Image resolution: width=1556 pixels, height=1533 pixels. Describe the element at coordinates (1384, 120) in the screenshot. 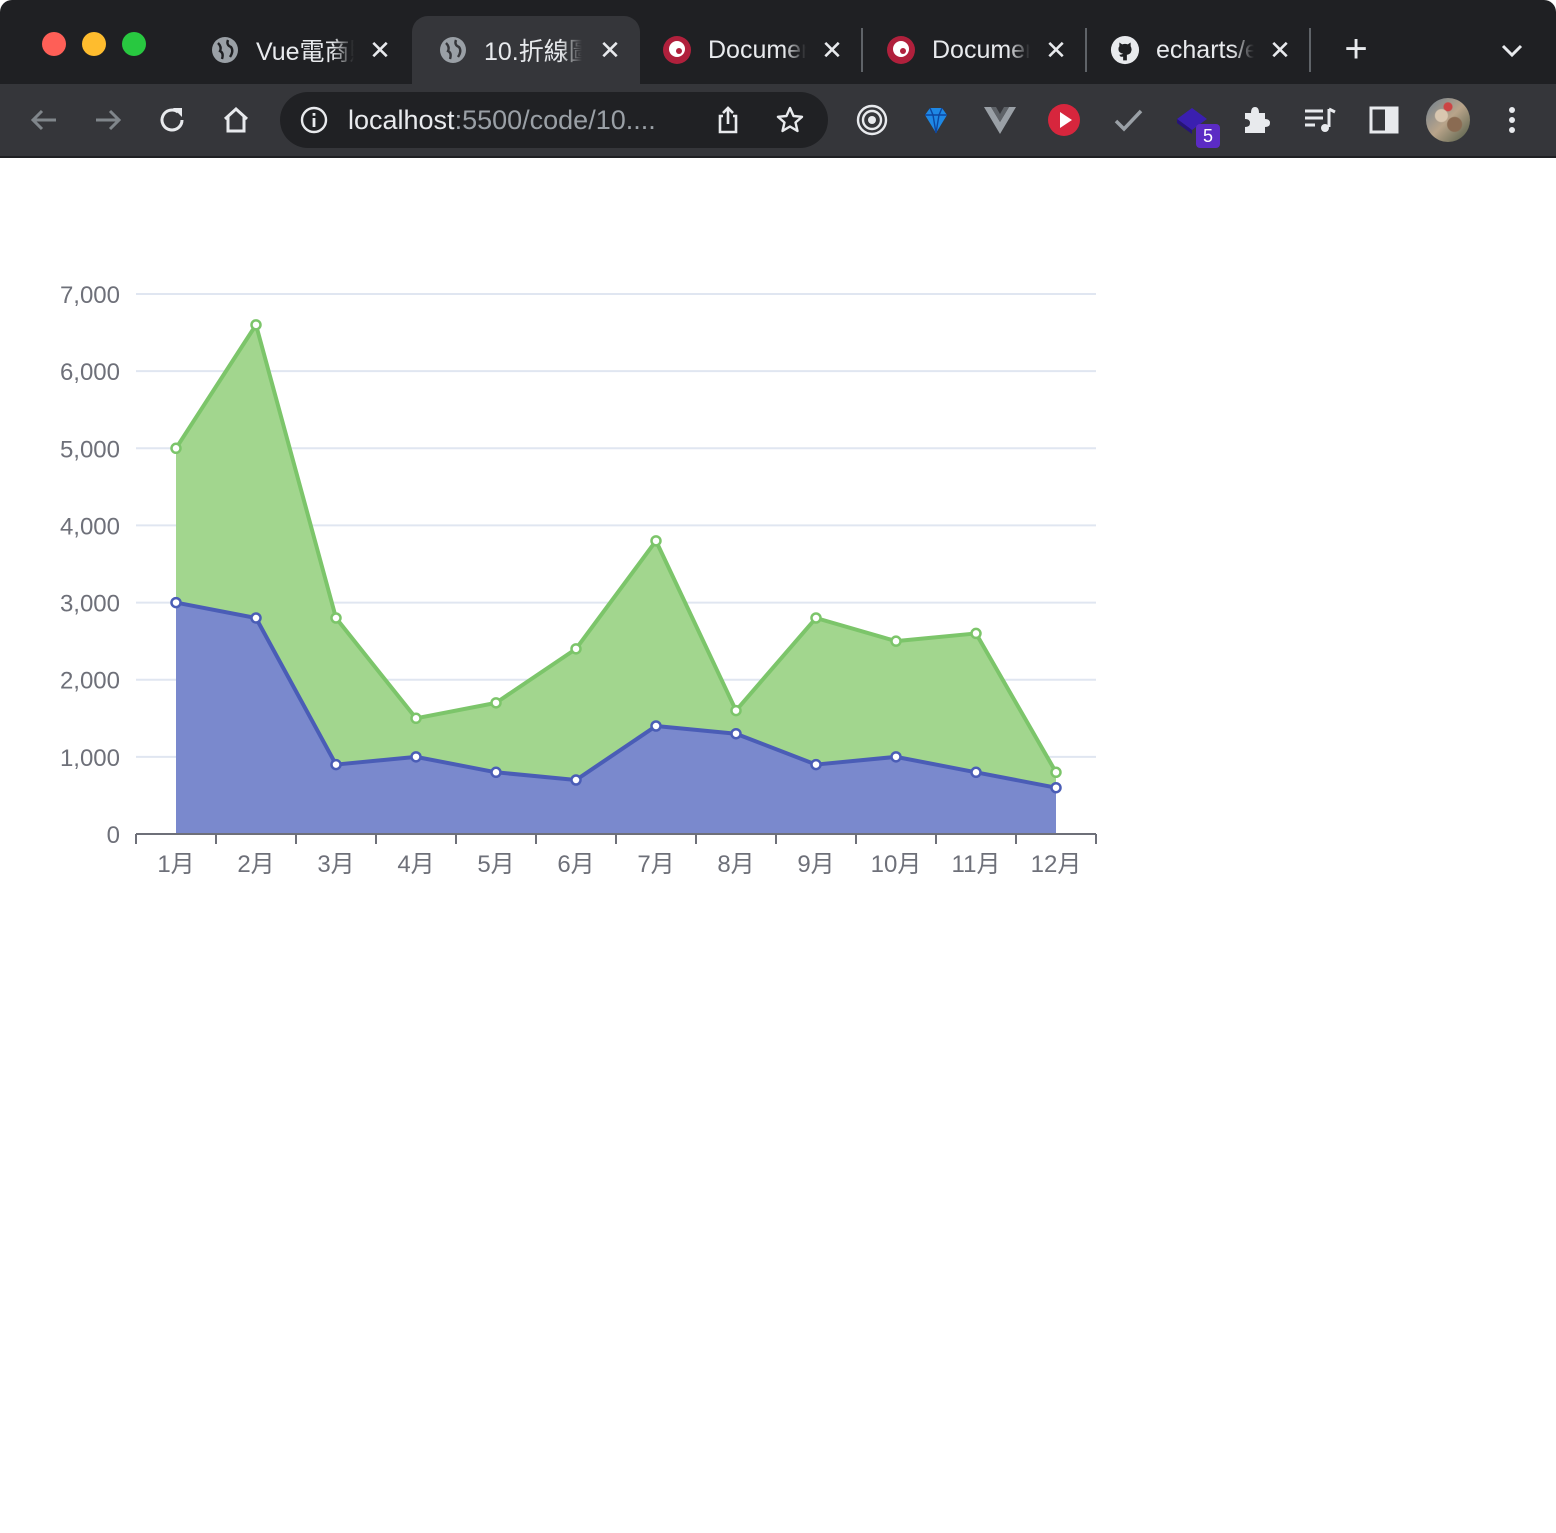

I see `side-panel-icon` at that location.